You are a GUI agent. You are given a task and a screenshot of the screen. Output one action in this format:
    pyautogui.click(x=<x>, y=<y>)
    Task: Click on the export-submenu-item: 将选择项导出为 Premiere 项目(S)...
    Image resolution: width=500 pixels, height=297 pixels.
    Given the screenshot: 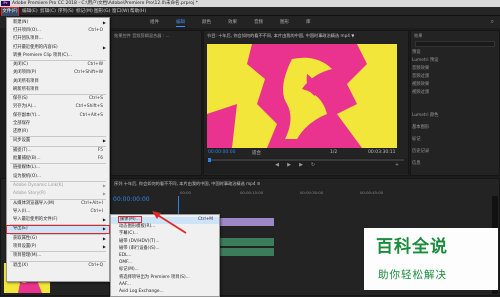 What is the action you would take?
    pyautogui.click(x=165, y=278)
    